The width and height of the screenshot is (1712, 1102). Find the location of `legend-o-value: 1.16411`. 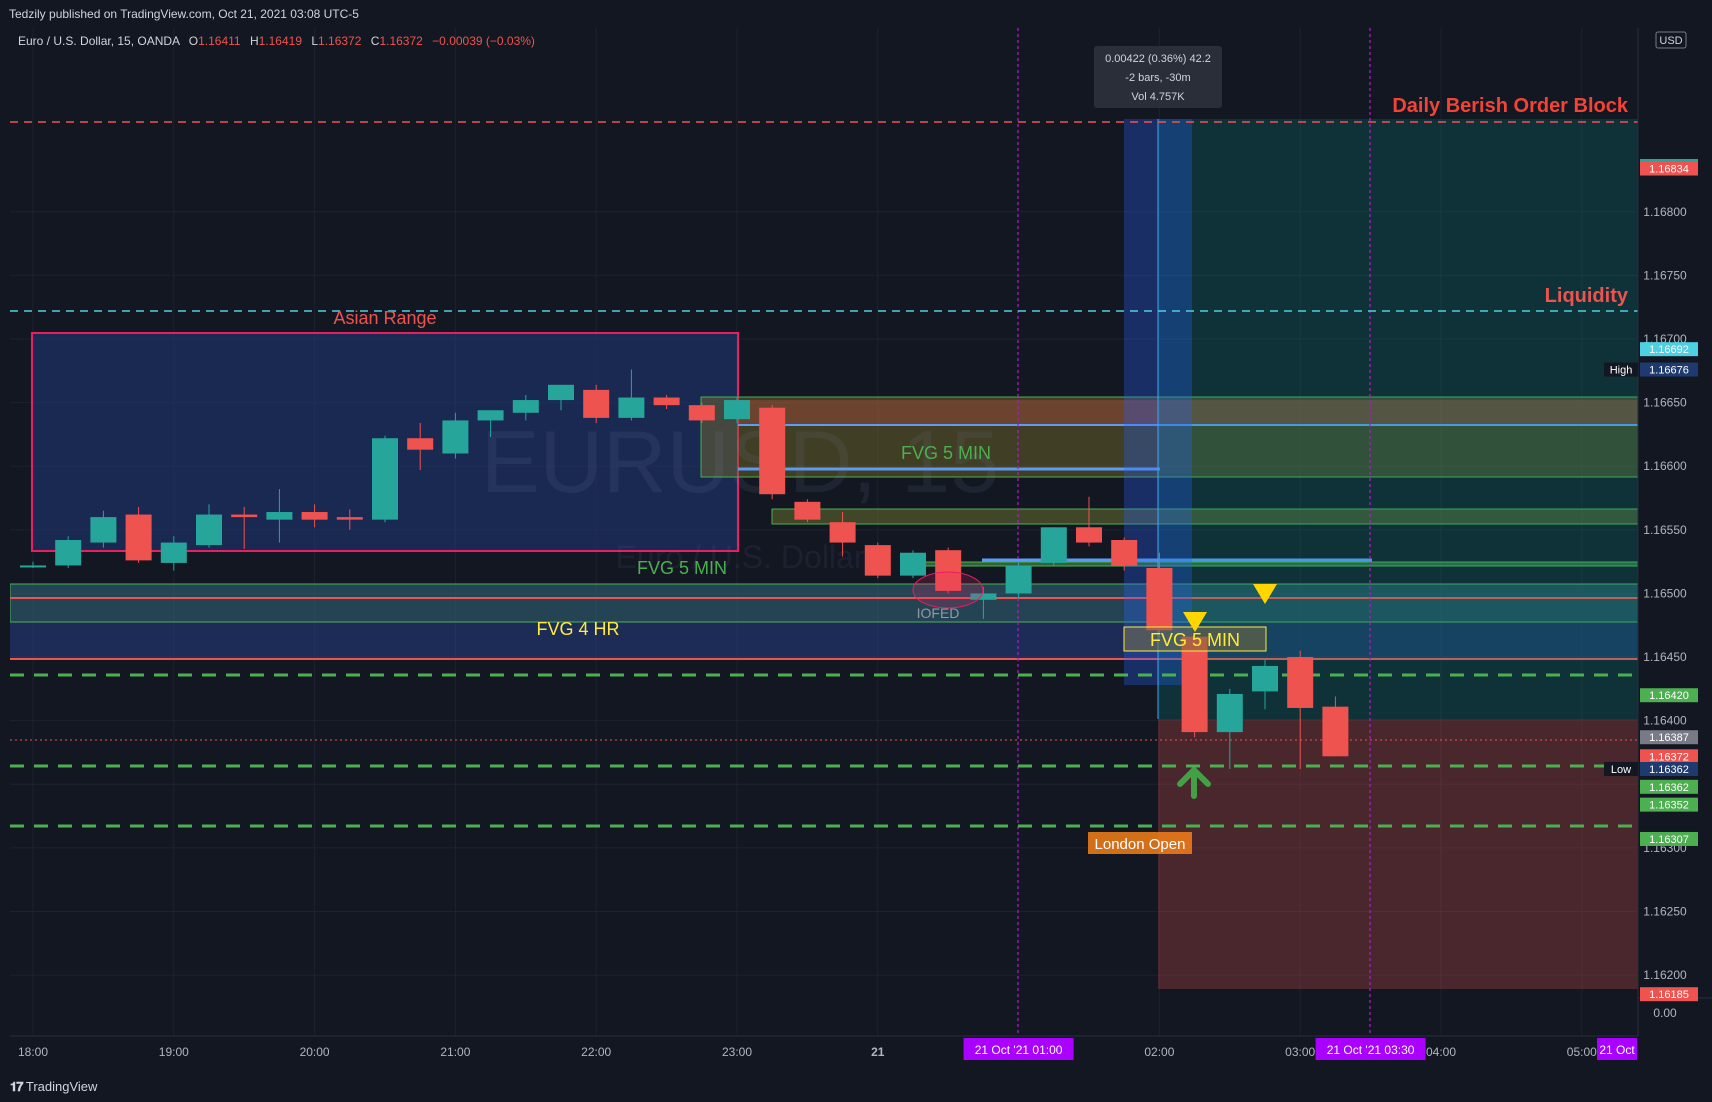

legend-o-value: 1.16411 is located at coordinates (219, 41).